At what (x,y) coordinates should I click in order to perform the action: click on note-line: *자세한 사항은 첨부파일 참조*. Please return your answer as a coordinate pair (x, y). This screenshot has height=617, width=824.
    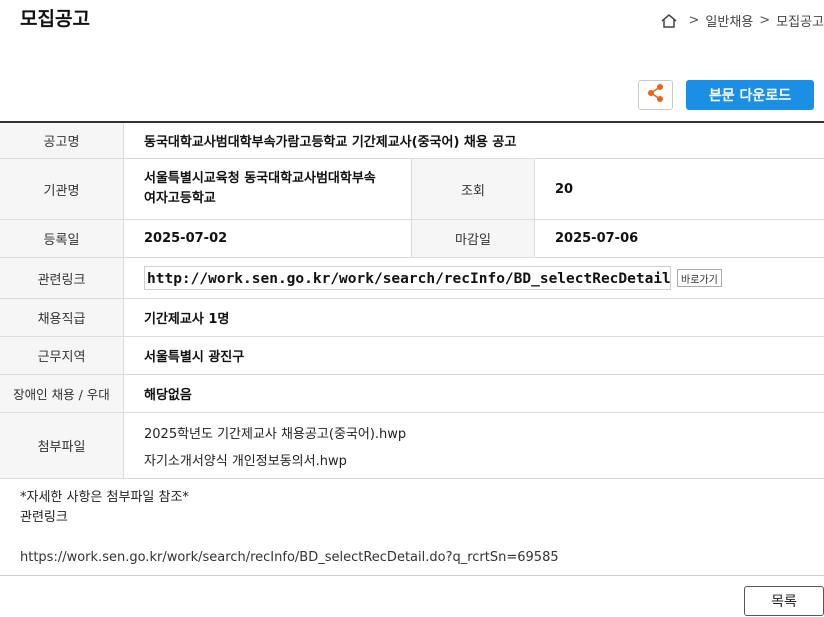
    Looking at the image, I should click on (104, 497).